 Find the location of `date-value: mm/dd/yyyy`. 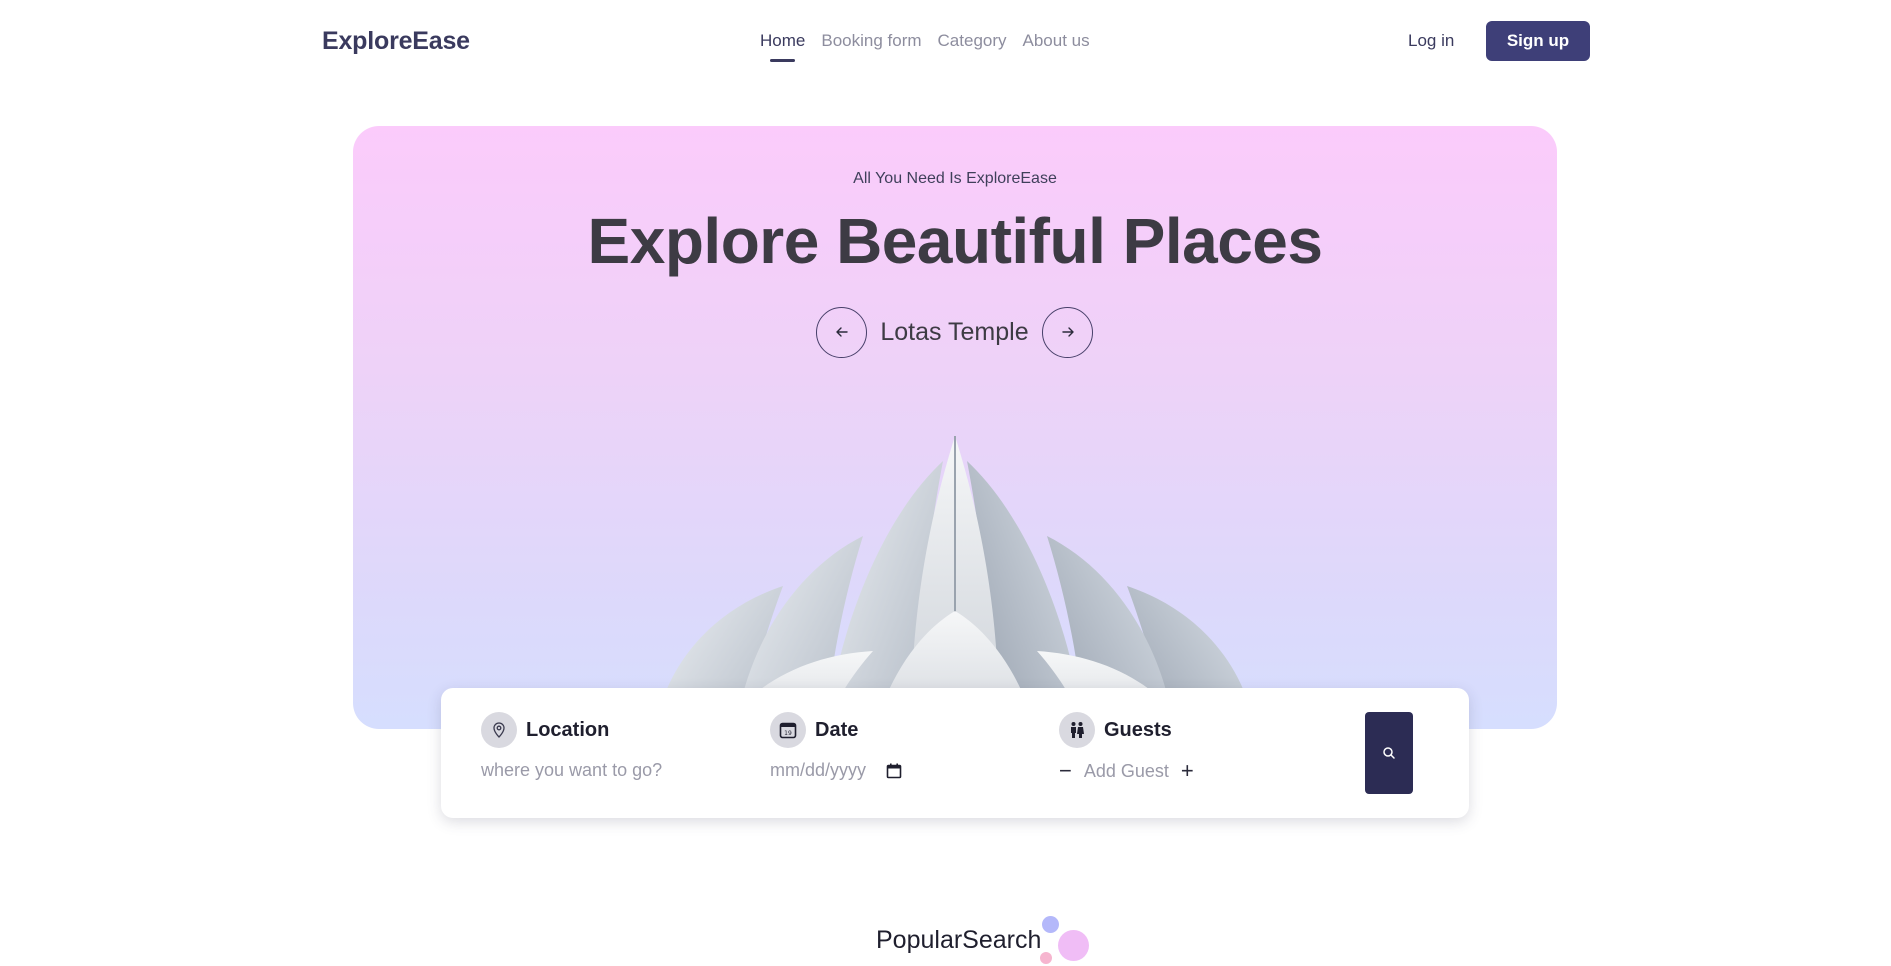

date-value: mm/dd/yyyy is located at coordinates (818, 770).